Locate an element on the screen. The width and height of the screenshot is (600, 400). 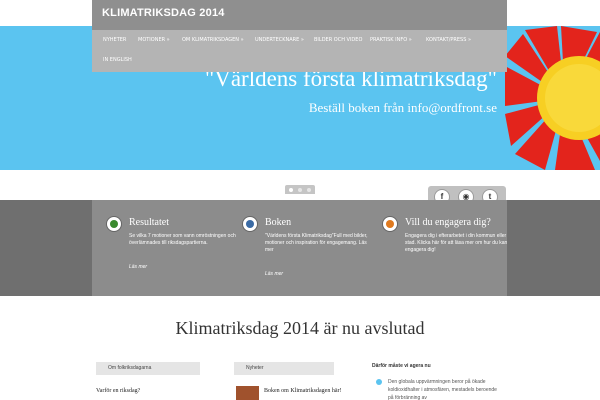
nav-item-om-klimatriksdagen: Om Klimatriksdagen » is located at coordinates (213, 40).